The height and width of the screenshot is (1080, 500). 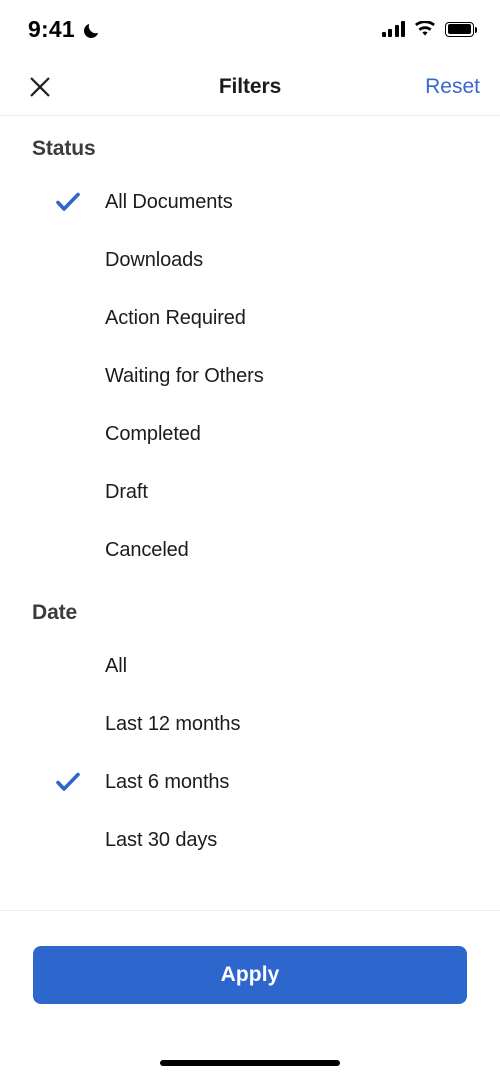 I want to click on option-all-documents: All Documents, so click(x=250, y=202).